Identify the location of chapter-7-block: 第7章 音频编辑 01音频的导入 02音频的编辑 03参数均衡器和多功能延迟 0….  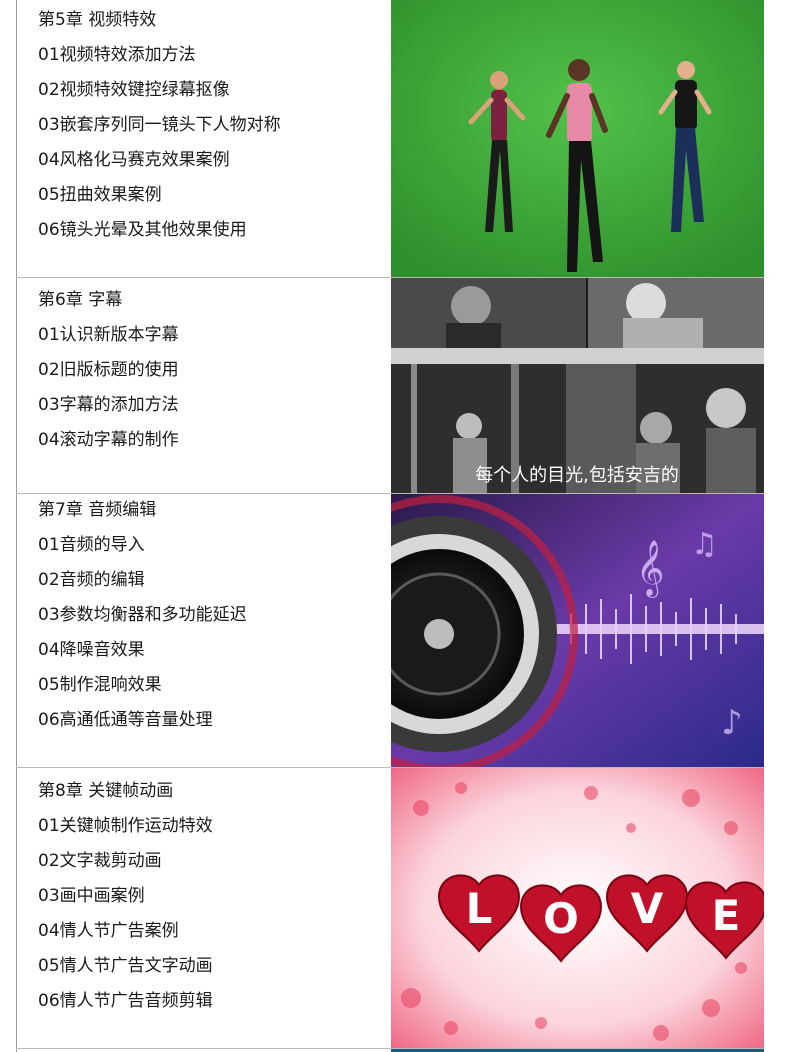
(203, 630).